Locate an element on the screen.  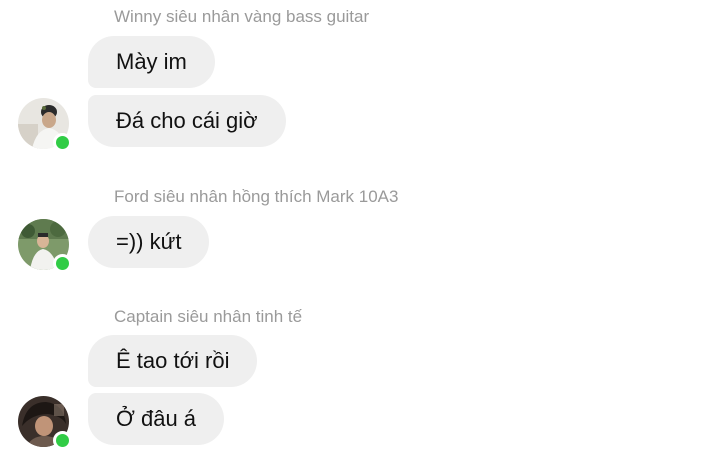
message-bubble: Đá cho cái giờ is located at coordinates (187, 121).